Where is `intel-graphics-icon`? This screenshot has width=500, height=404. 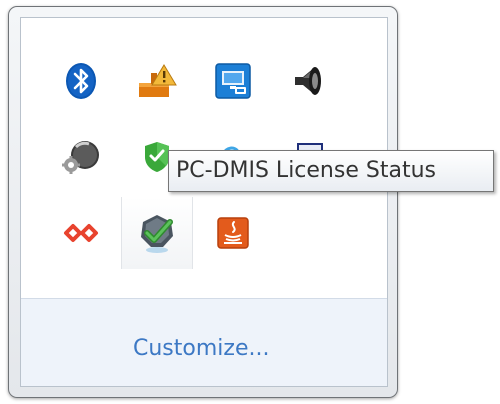 intel-graphics-icon is located at coordinates (233, 81).